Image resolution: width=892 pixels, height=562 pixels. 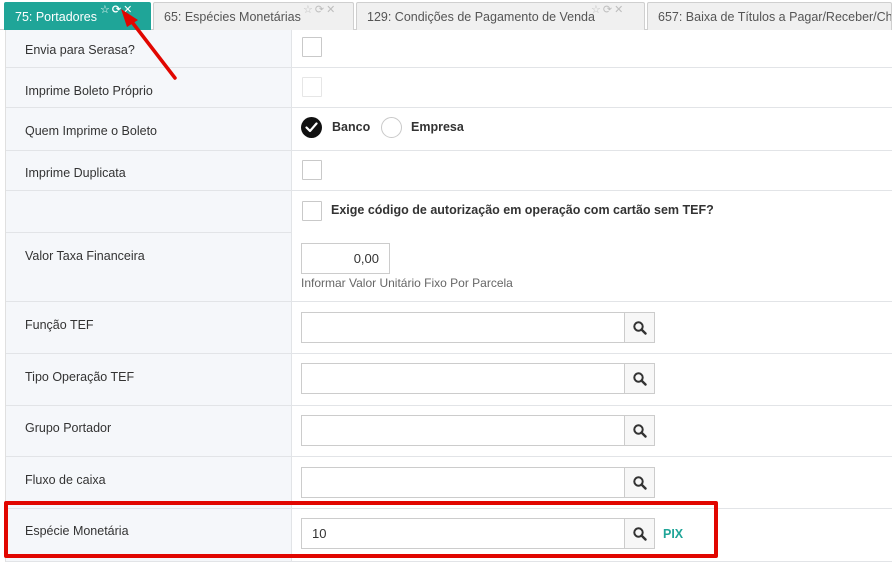 What do you see at coordinates (89, 91) in the screenshot?
I see `imprime-boleto-proprio-label: Imprime Boleto Próprio` at bounding box center [89, 91].